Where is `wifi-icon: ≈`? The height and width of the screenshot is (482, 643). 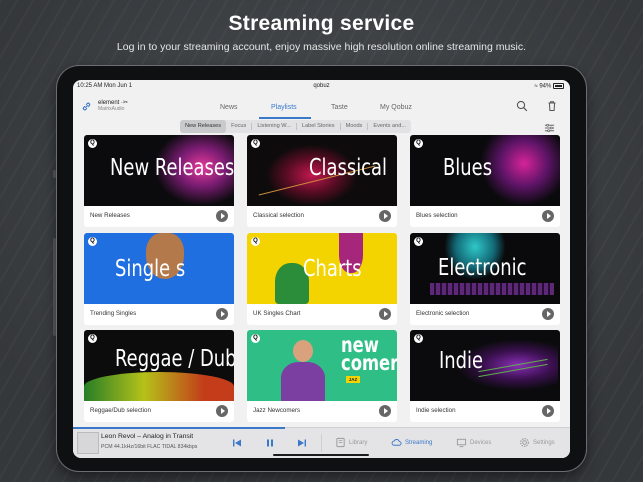
wifi-icon: ≈ is located at coordinates (536, 86).